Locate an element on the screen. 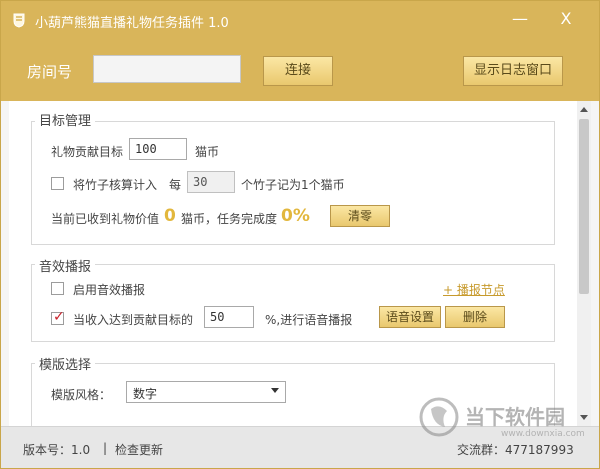  gift-target-label: 礼物贡献目标 is located at coordinates (87, 152).